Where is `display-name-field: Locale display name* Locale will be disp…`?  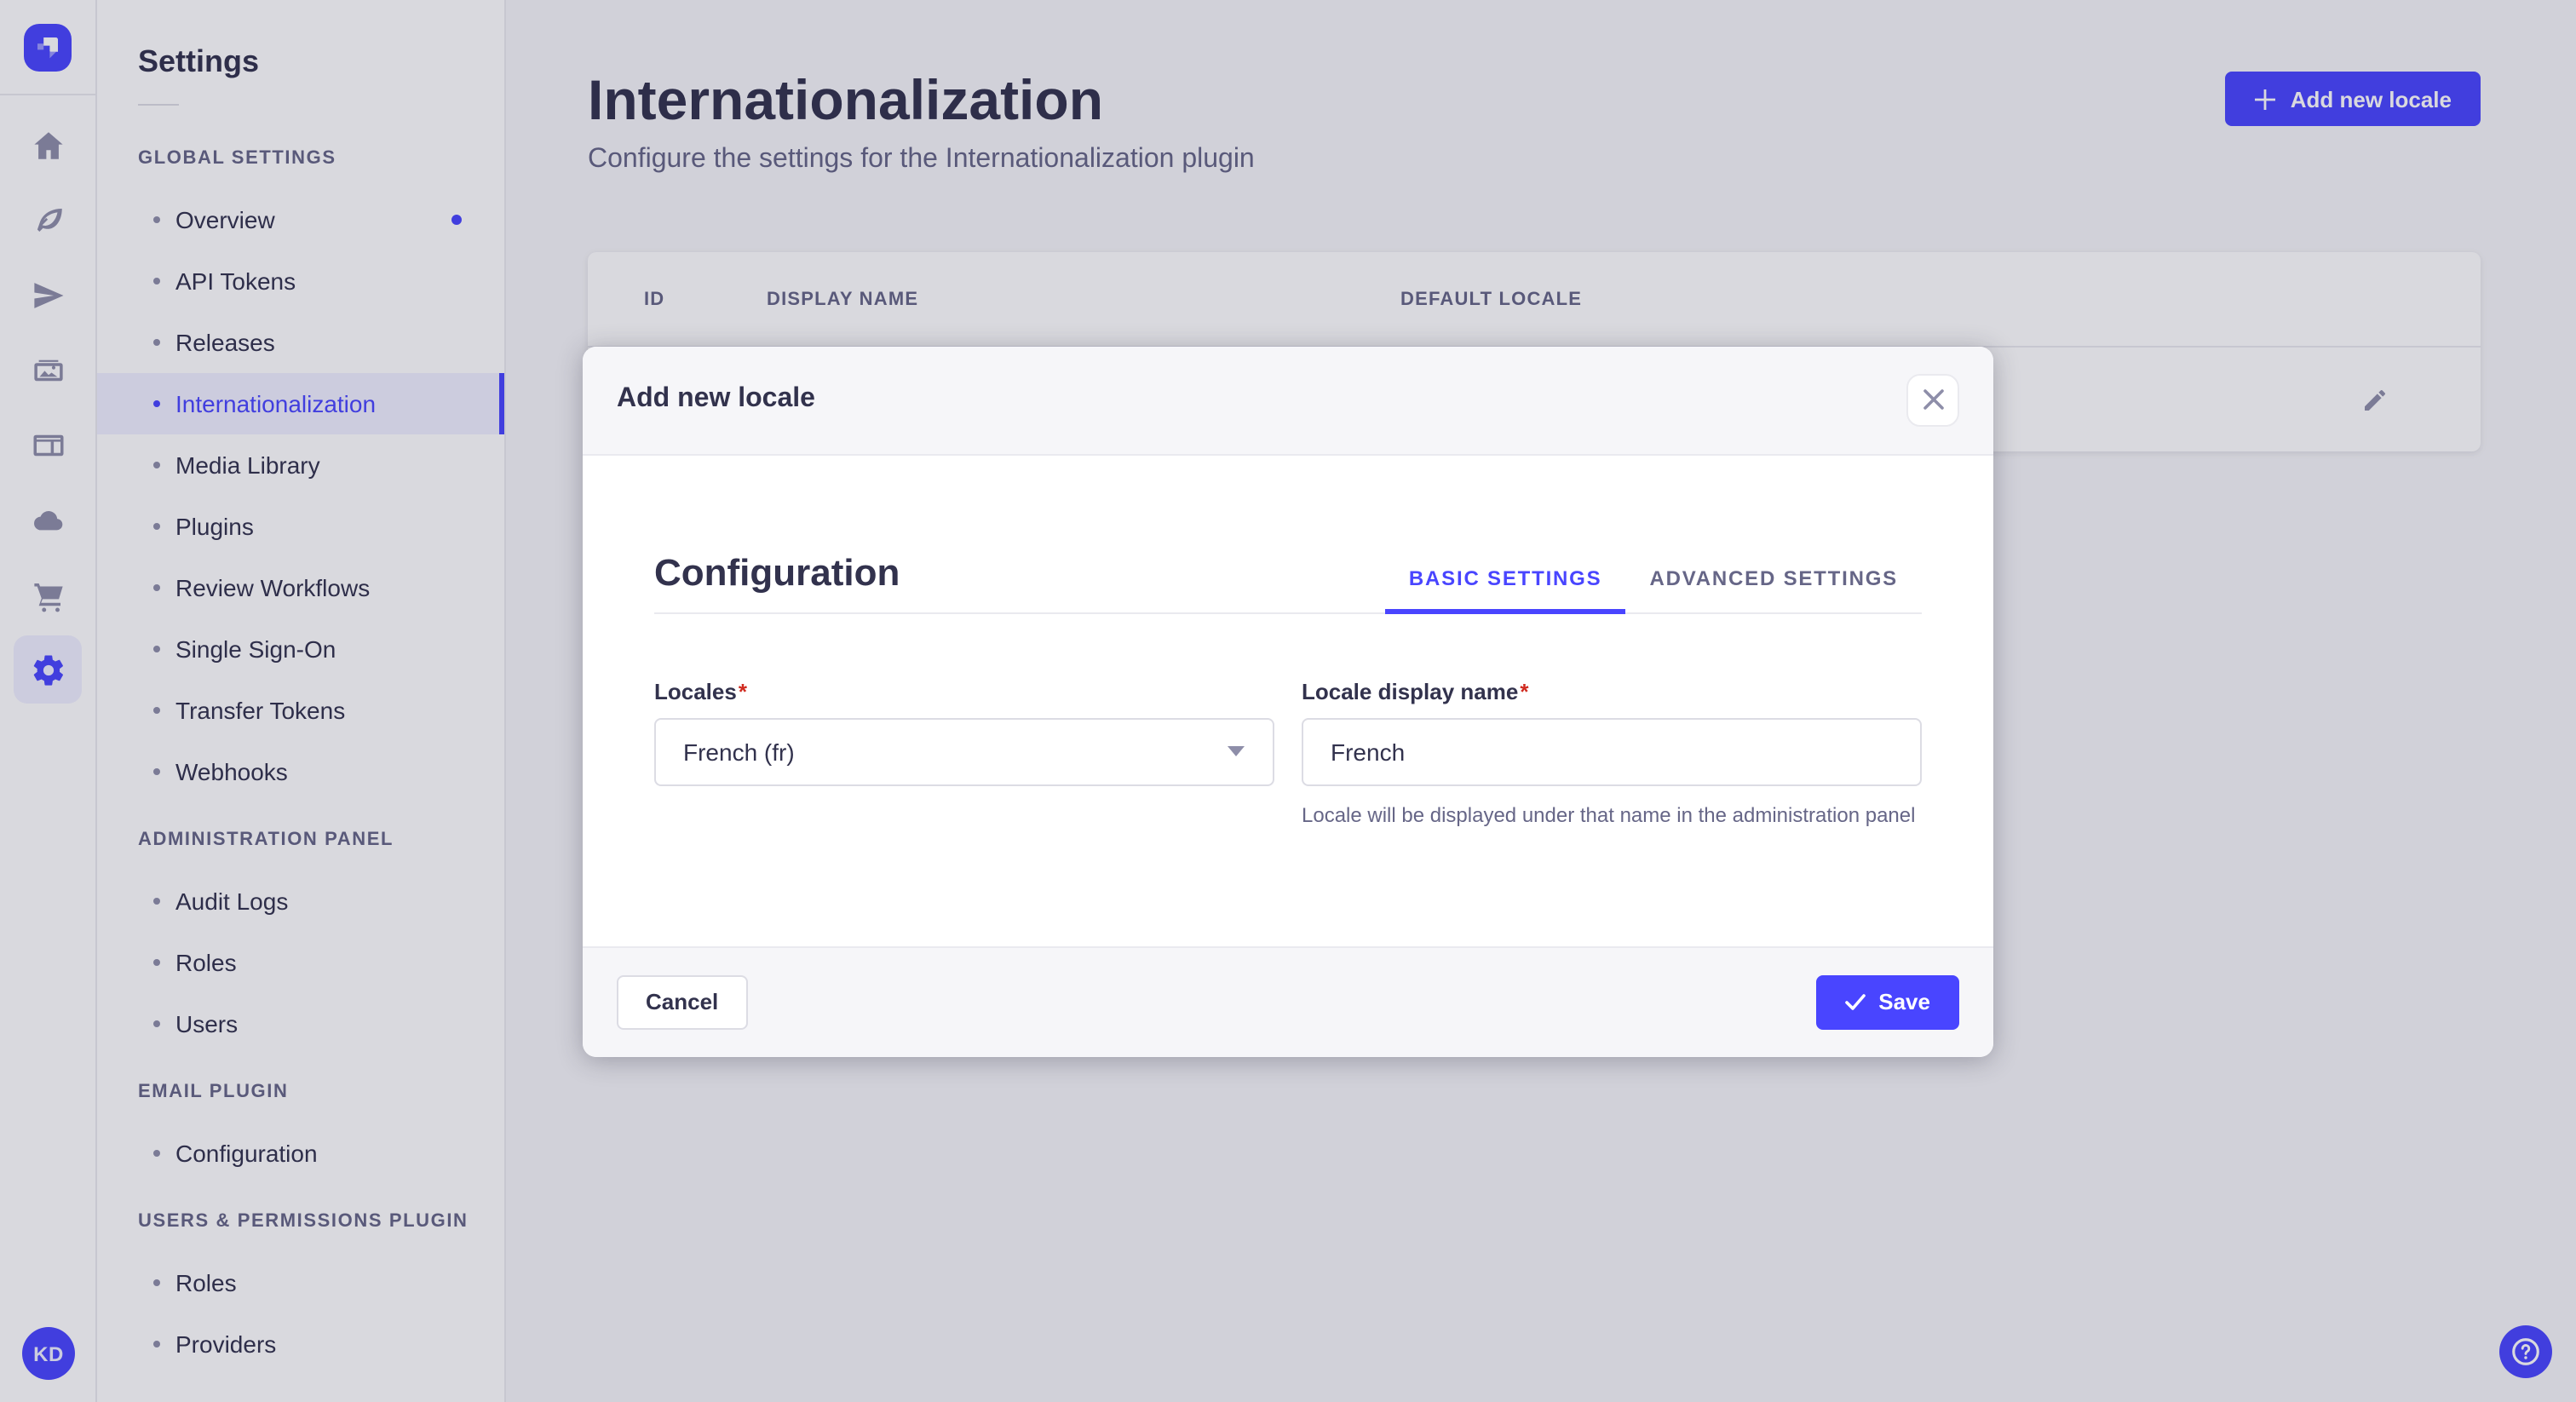 display-name-field: Locale display name* Locale will be disp… is located at coordinates (1612, 753).